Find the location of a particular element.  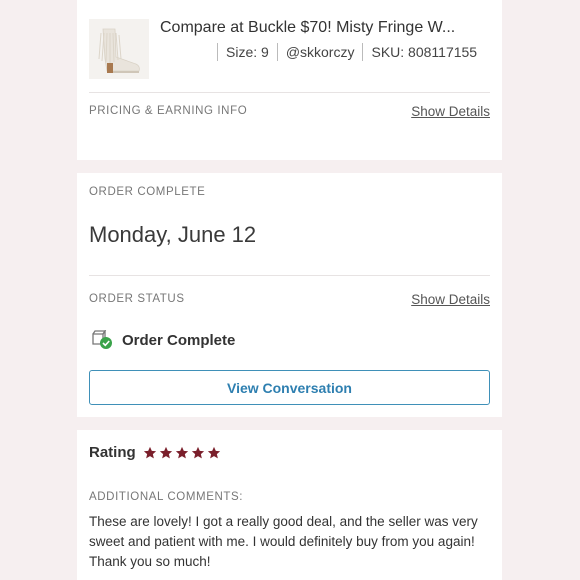

order-status-row: Order Complete is located at coordinates (163, 340).